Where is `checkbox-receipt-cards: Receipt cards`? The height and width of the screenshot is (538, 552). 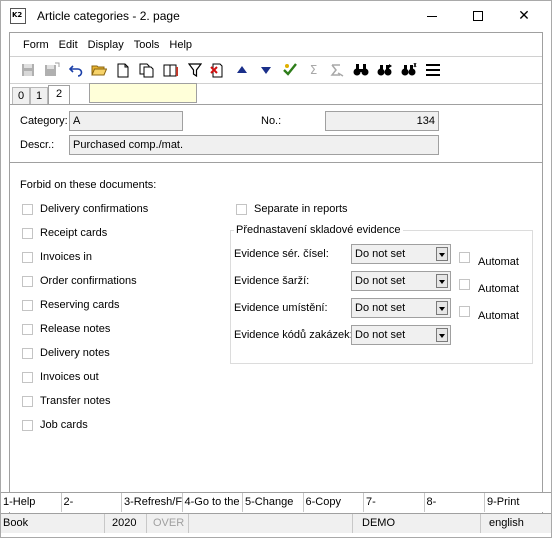 checkbox-receipt-cards: Receipt cards is located at coordinates (64, 233).